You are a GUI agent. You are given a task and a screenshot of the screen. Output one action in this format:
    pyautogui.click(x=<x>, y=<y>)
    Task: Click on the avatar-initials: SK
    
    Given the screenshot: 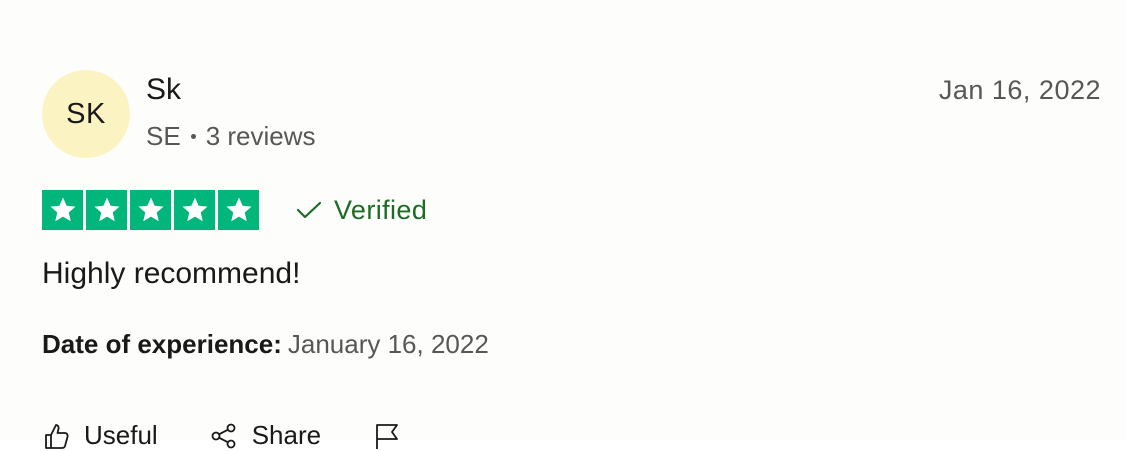 What is the action you would take?
    pyautogui.click(x=86, y=113)
    